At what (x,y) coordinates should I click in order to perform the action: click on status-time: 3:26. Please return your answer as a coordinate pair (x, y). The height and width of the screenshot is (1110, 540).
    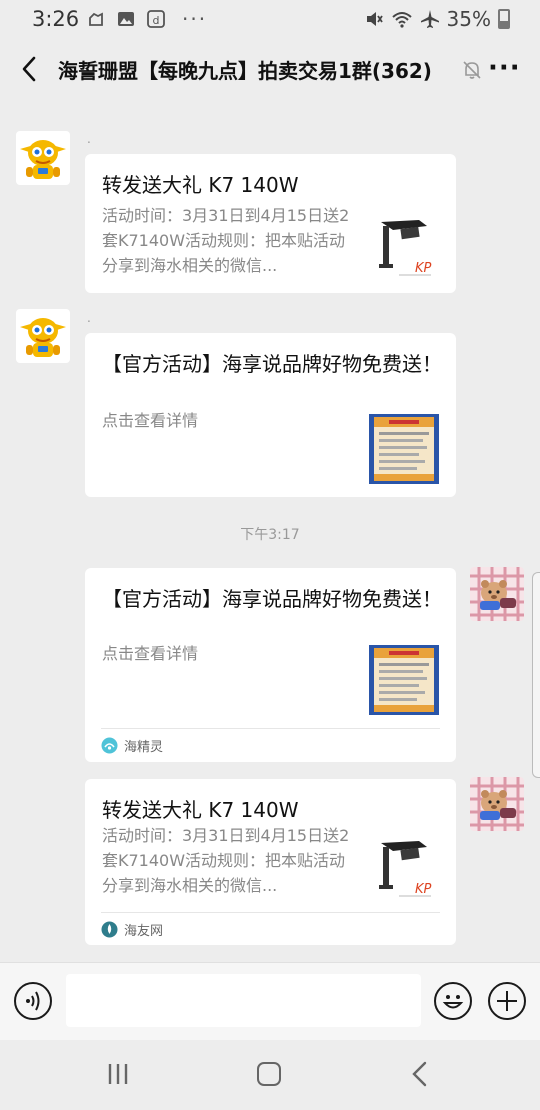
    Looking at the image, I should click on (56, 19).